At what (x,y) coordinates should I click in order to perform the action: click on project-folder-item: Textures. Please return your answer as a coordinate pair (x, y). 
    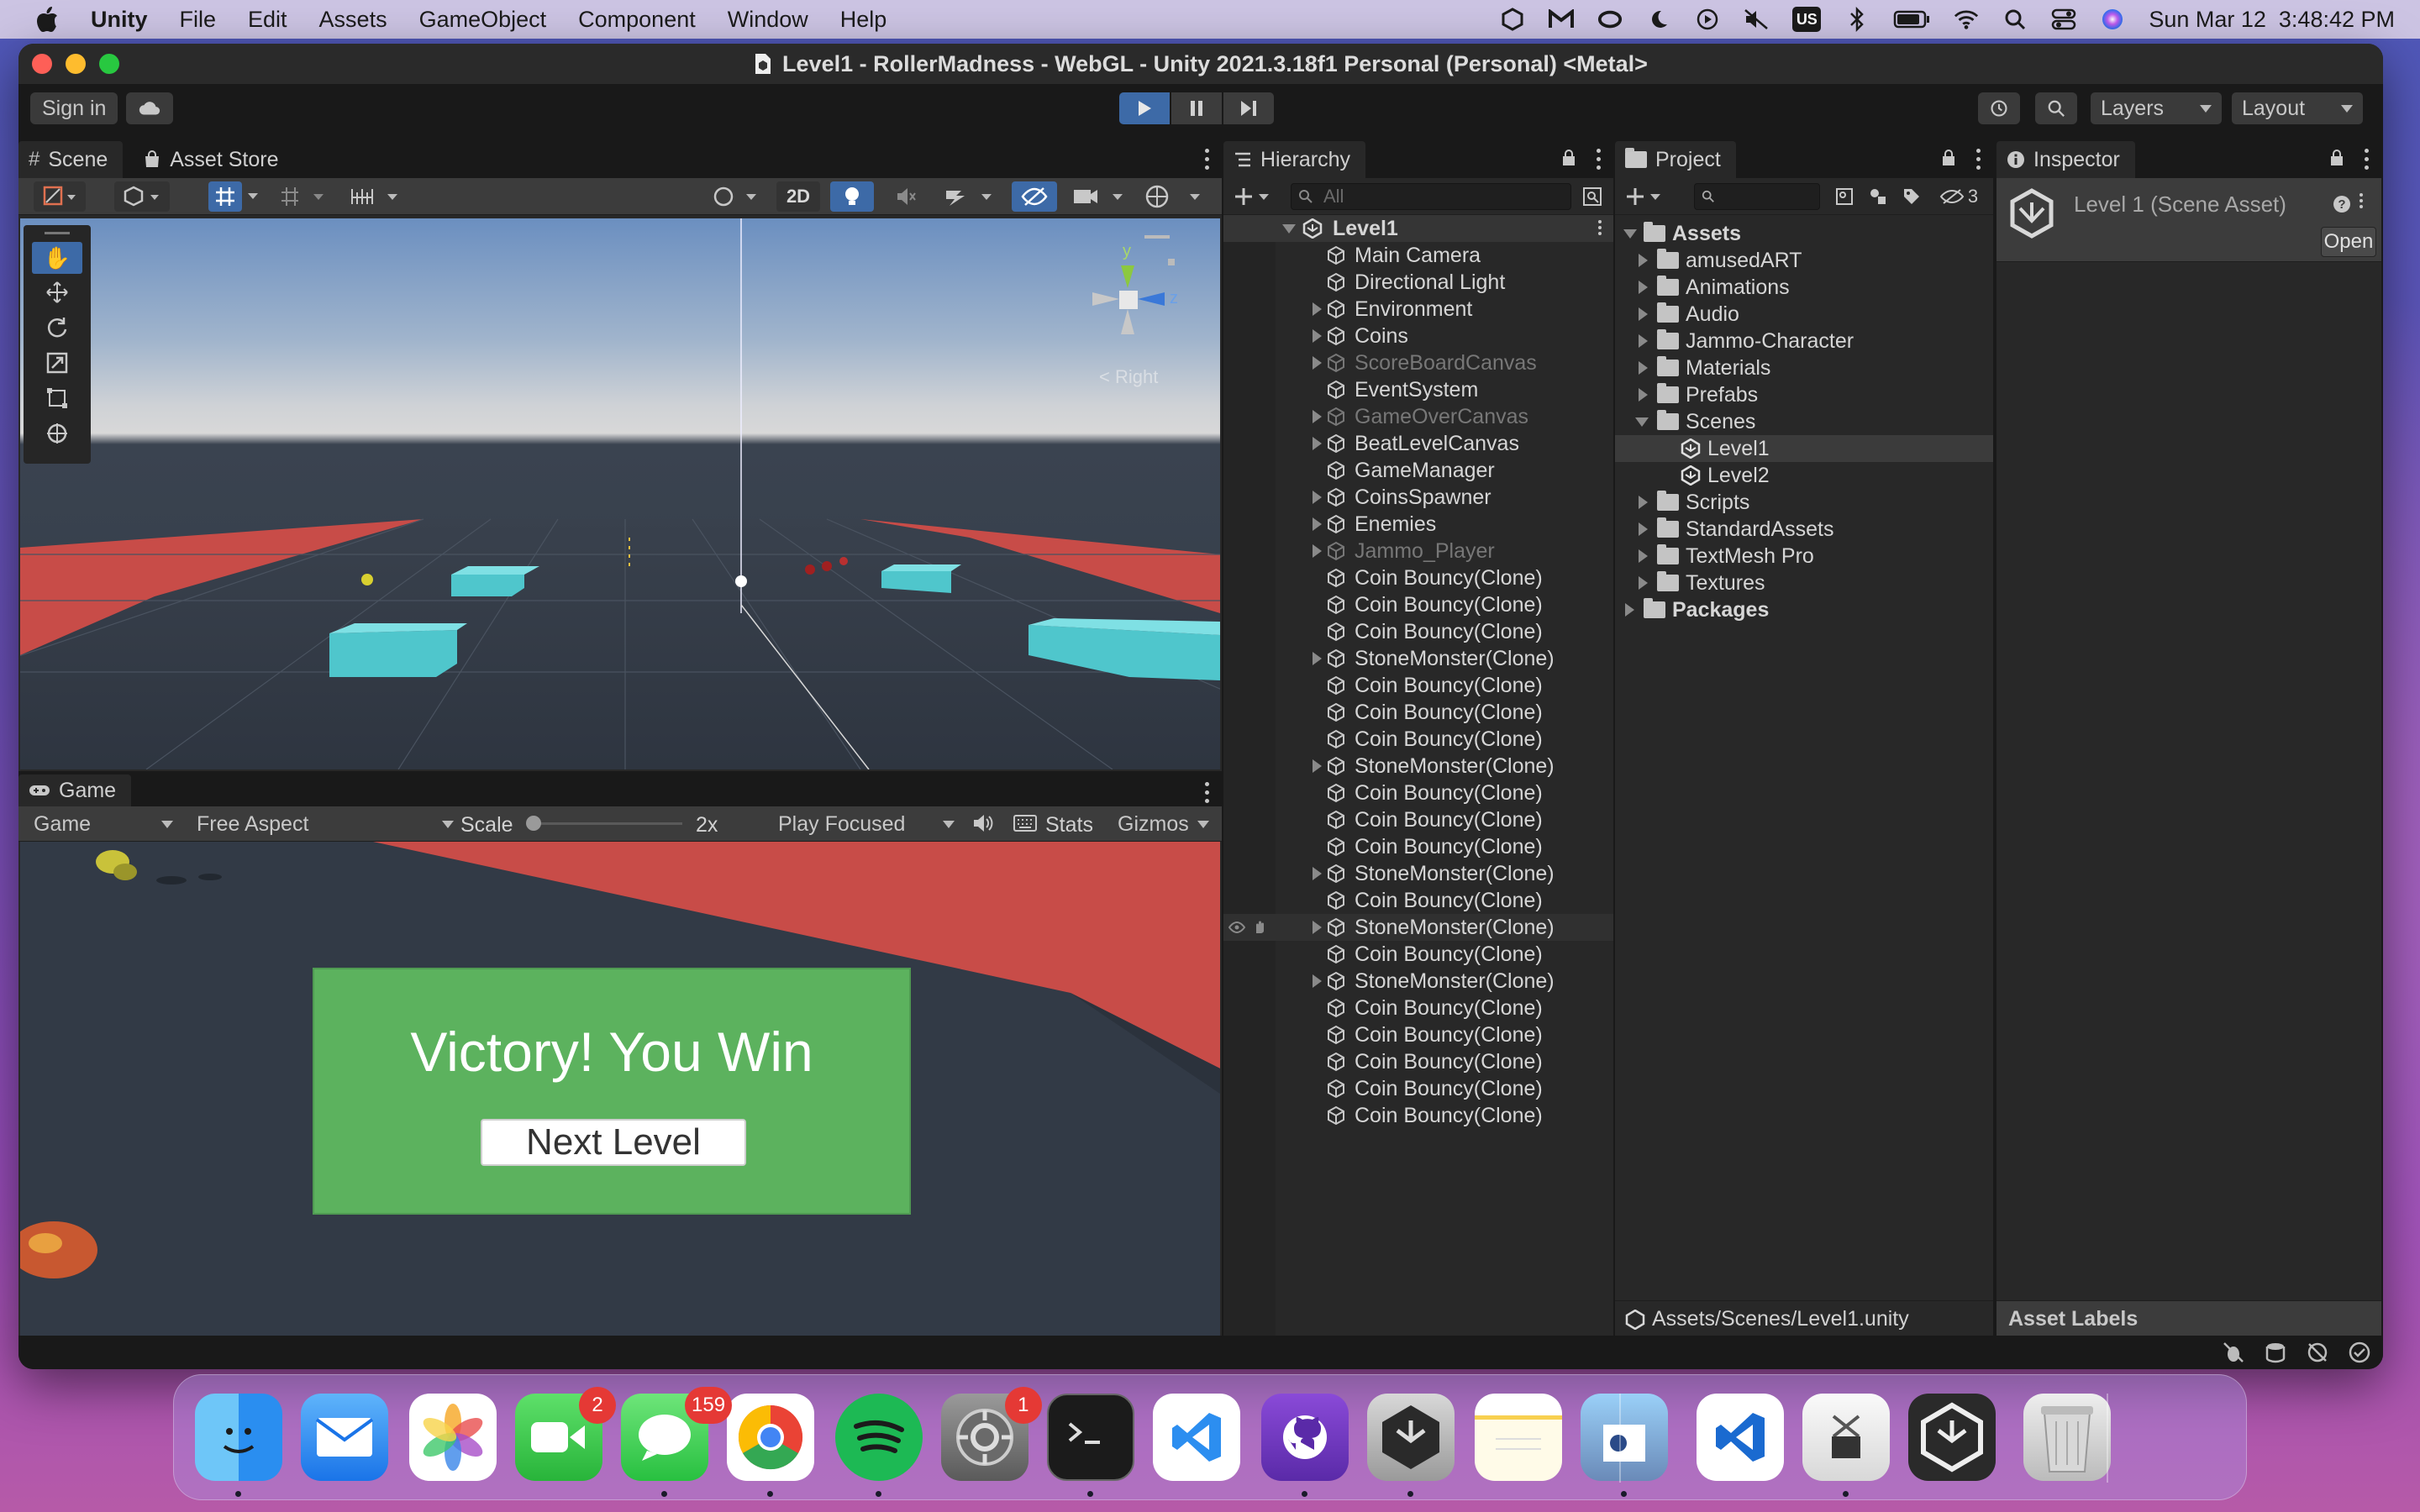
    Looking at the image, I should click on (1804, 583).